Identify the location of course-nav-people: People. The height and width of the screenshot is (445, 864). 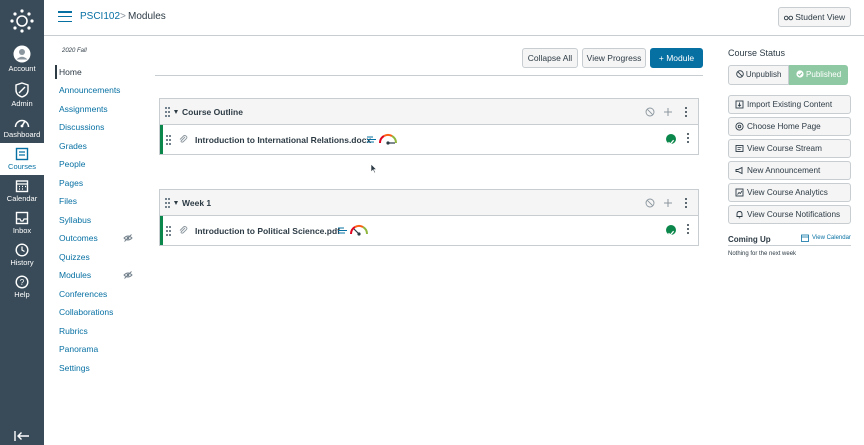
(105, 164).